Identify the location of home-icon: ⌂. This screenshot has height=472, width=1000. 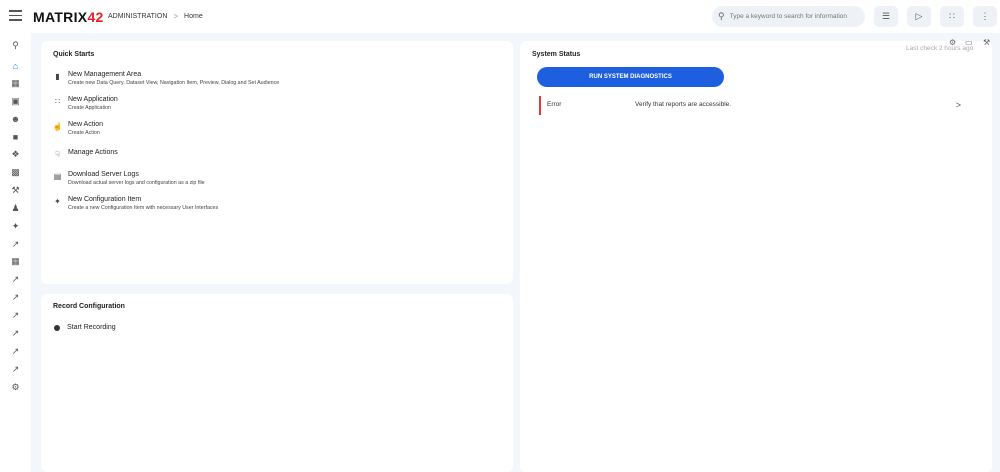
(15, 65).